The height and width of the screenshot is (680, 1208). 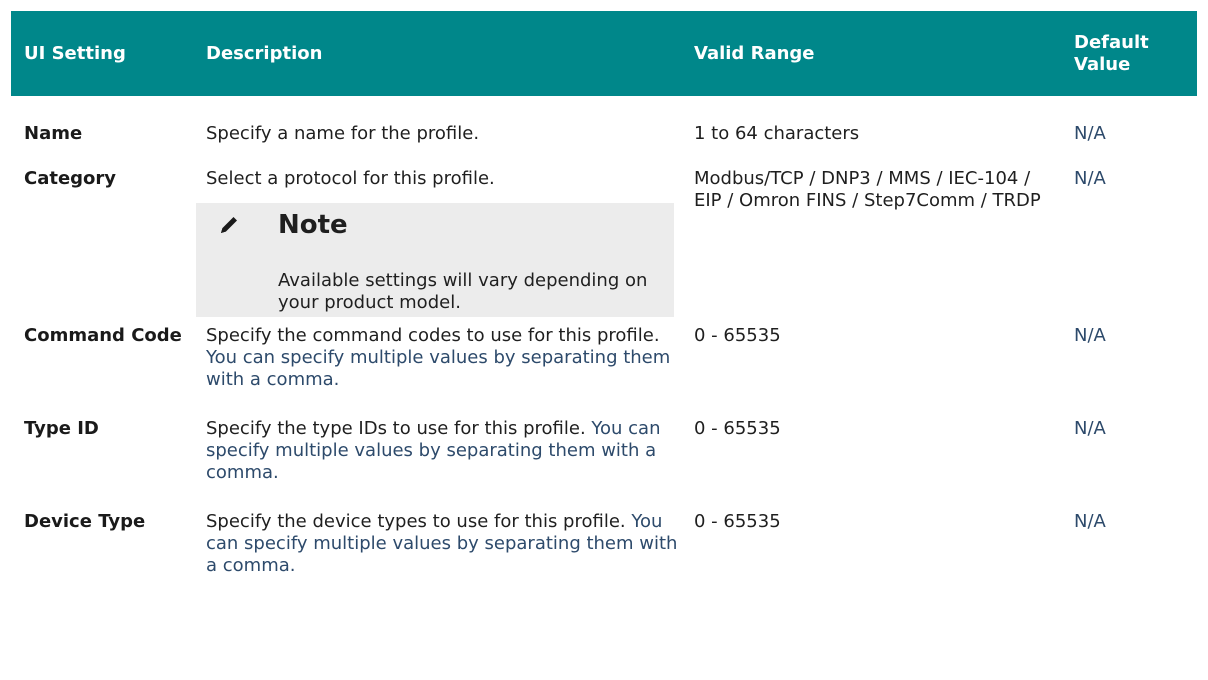 What do you see at coordinates (350, 178) in the screenshot?
I see `description-text: Select a protocol for this profile.` at bounding box center [350, 178].